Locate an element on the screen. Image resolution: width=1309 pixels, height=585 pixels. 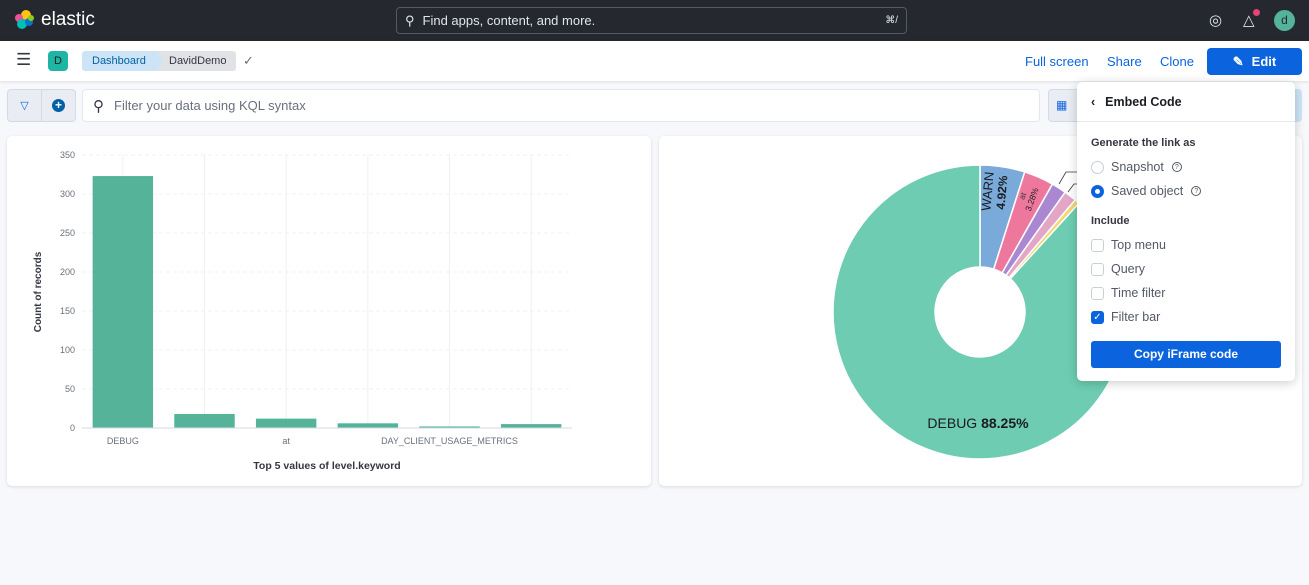
checkbox-top-menu: Top menu is located at coordinates (1128, 245).